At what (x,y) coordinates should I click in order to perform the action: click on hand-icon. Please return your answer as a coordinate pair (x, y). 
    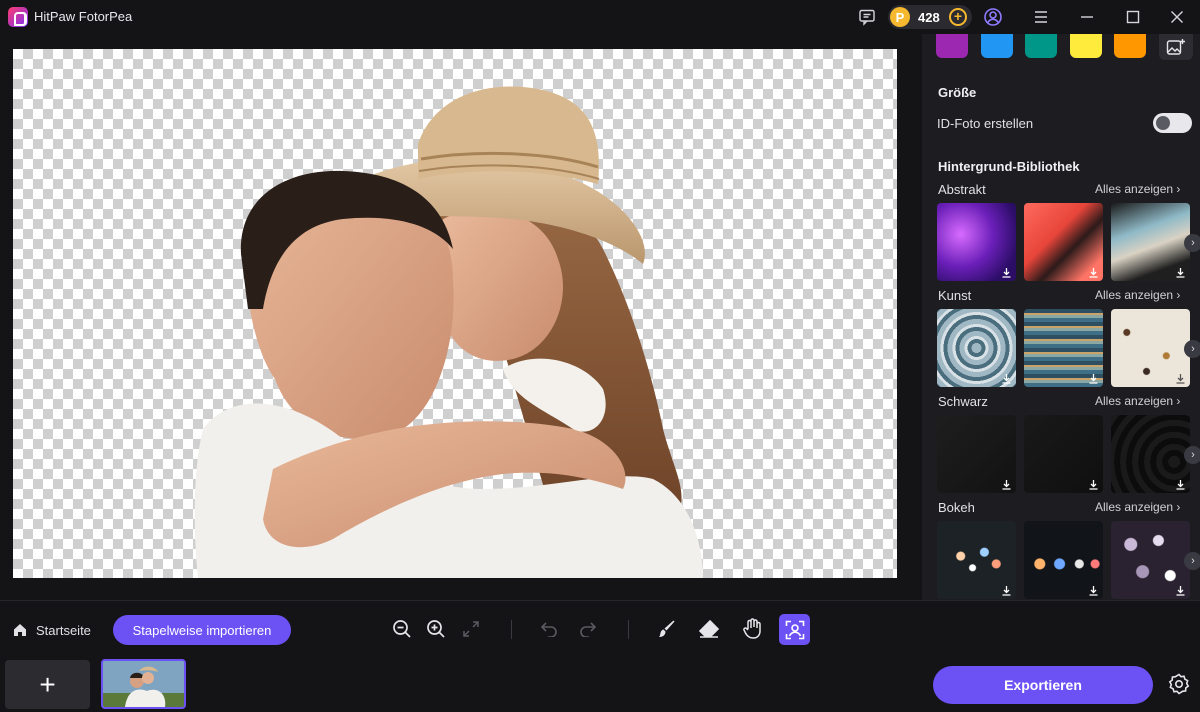
    Looking at the image, I should click on (752, 629).